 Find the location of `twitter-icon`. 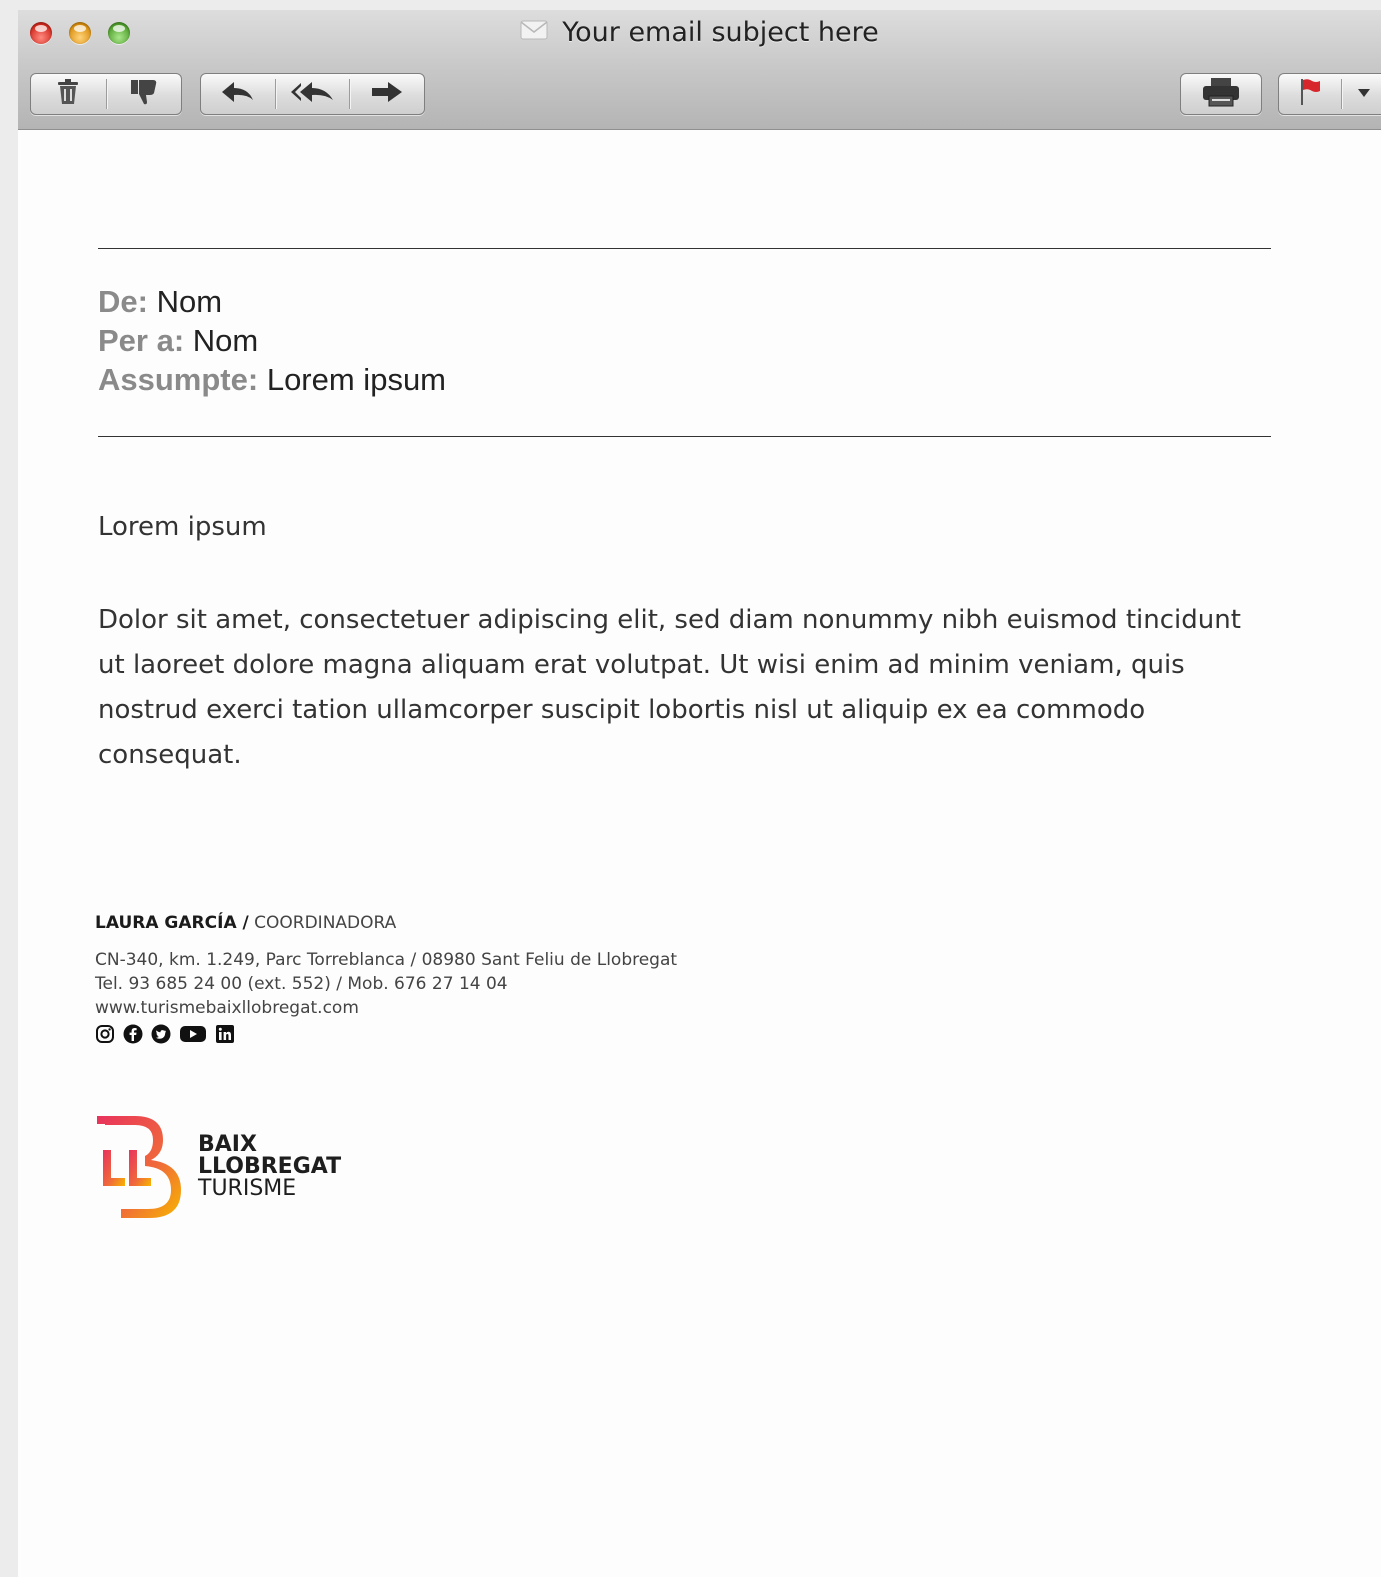

twitter-icon is located at coordinates (161, 1036).